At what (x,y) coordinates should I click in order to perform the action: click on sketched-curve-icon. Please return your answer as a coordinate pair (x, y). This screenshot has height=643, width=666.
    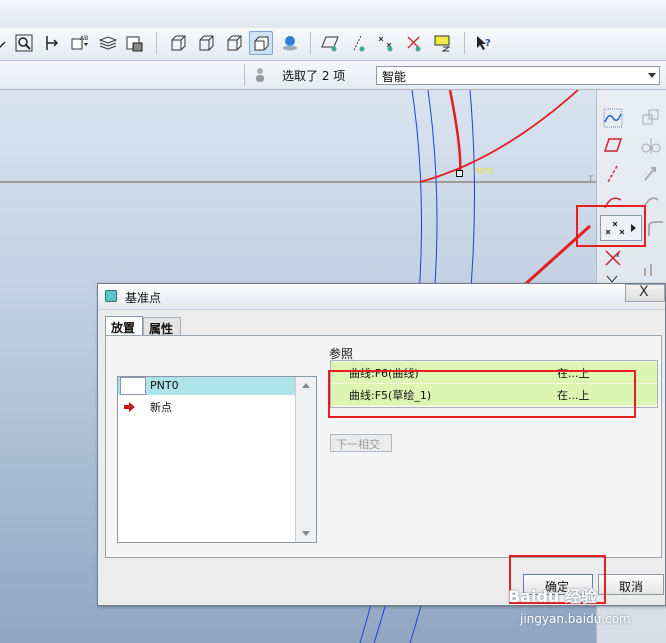
    Looking at the image, I should click on (613, 118).